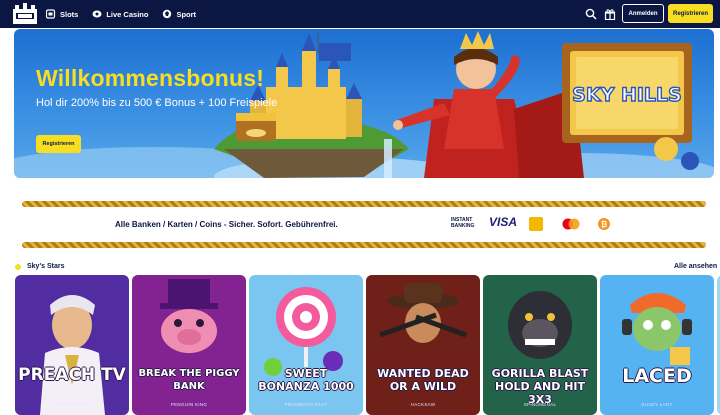 The image size is (720, 415). Describe the element at coordinates (51, 14) in the screenshot. I see `slot-machine-icon` at that location.